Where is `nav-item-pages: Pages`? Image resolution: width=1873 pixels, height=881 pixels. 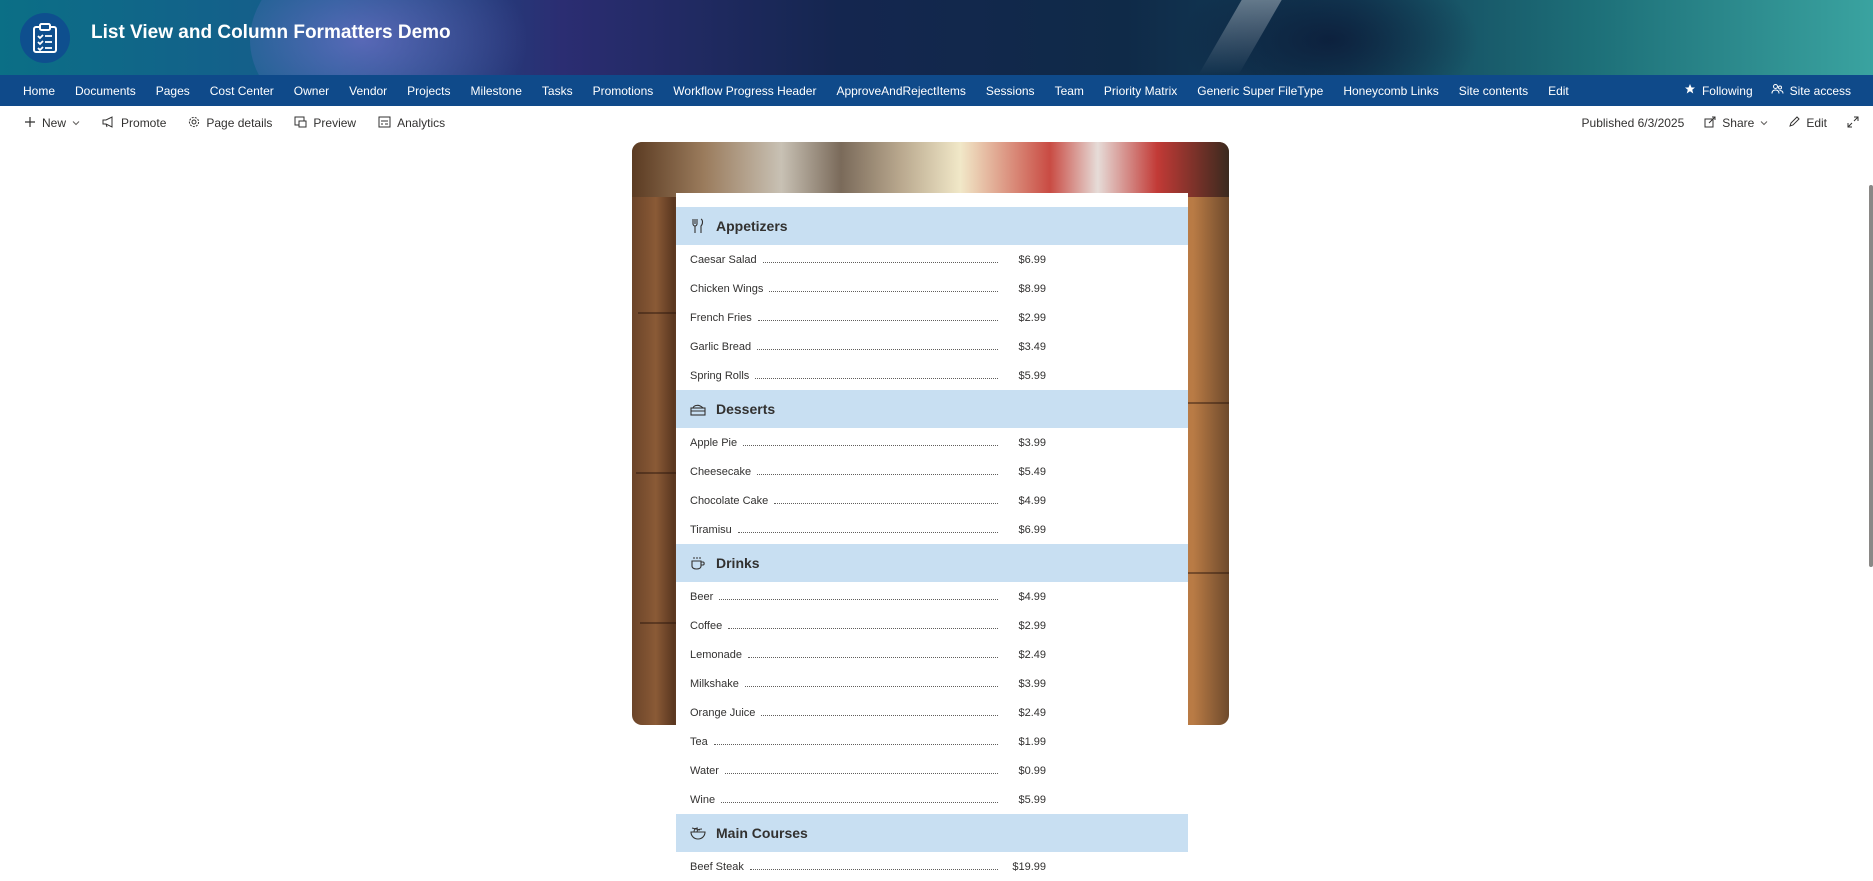
nav-item-pages: Pages is located at coordinates (173, 91).